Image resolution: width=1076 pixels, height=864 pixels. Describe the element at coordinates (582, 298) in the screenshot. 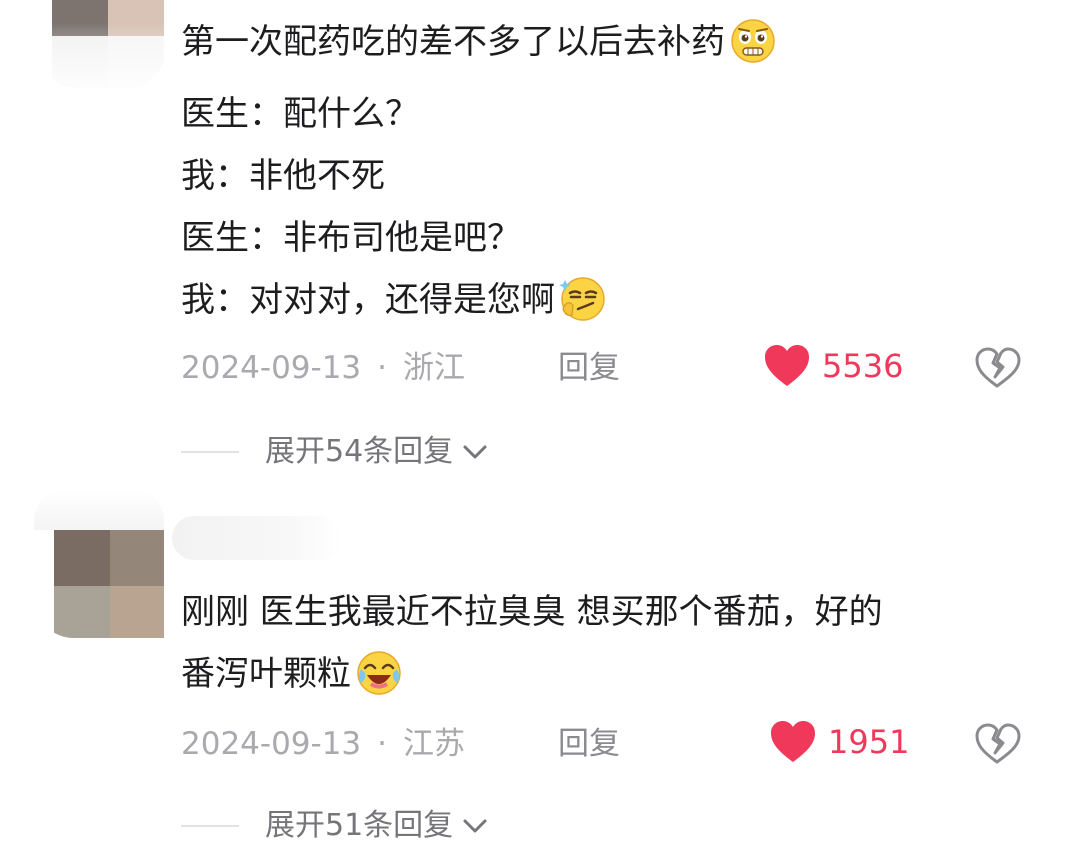

I see `smirk-thinking-emoji` at that location.